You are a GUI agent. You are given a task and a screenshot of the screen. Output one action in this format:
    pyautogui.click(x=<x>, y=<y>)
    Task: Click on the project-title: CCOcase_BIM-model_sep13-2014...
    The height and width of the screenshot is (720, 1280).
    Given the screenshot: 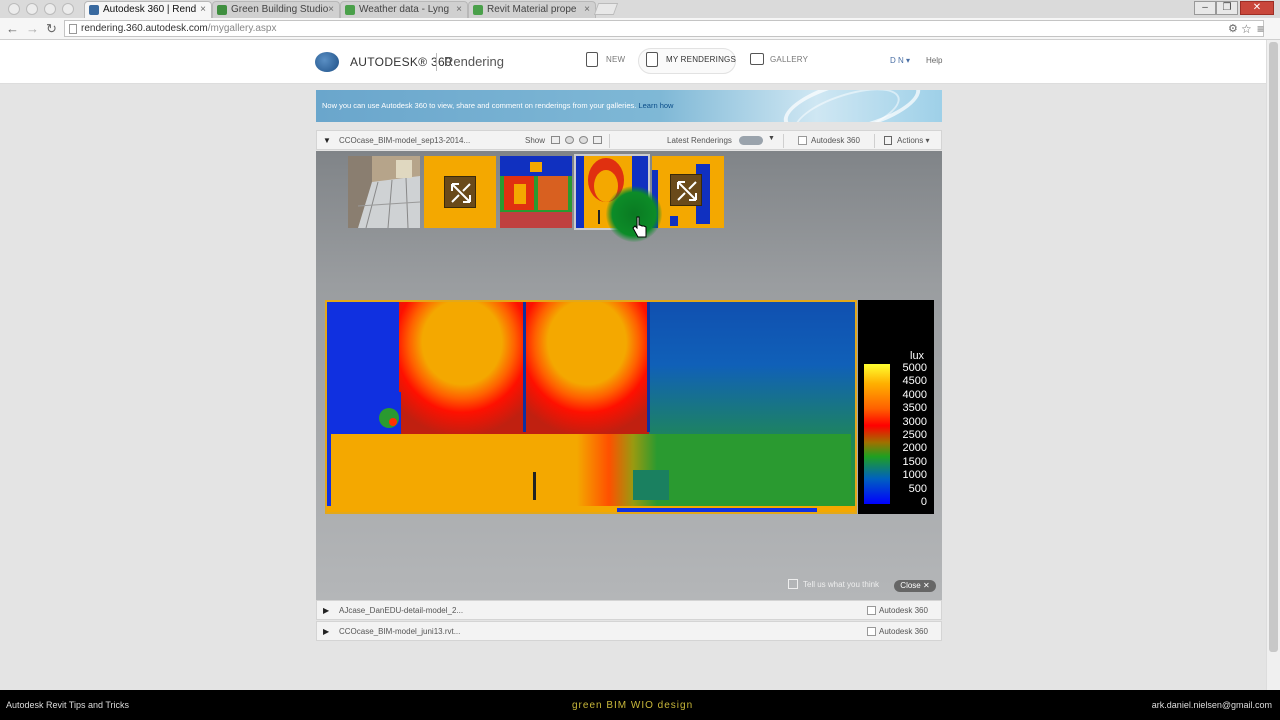 What is the action you would take?
    pyautogui.click(x=404, y=140)
    